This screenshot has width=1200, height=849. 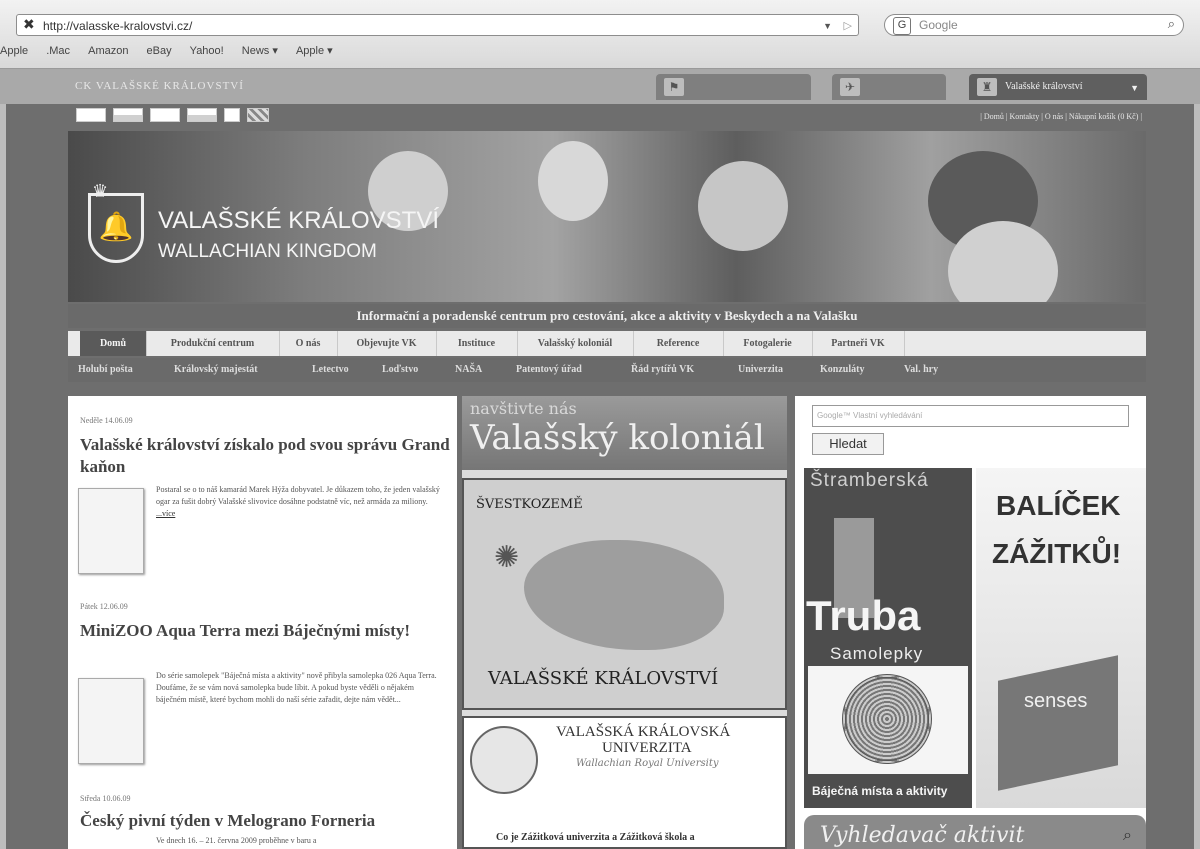 What do you see at coordinates (662, 370) in the screenshot?
I see `subnav-item: Řád rytířů VK` at bounding box center [662, 370].